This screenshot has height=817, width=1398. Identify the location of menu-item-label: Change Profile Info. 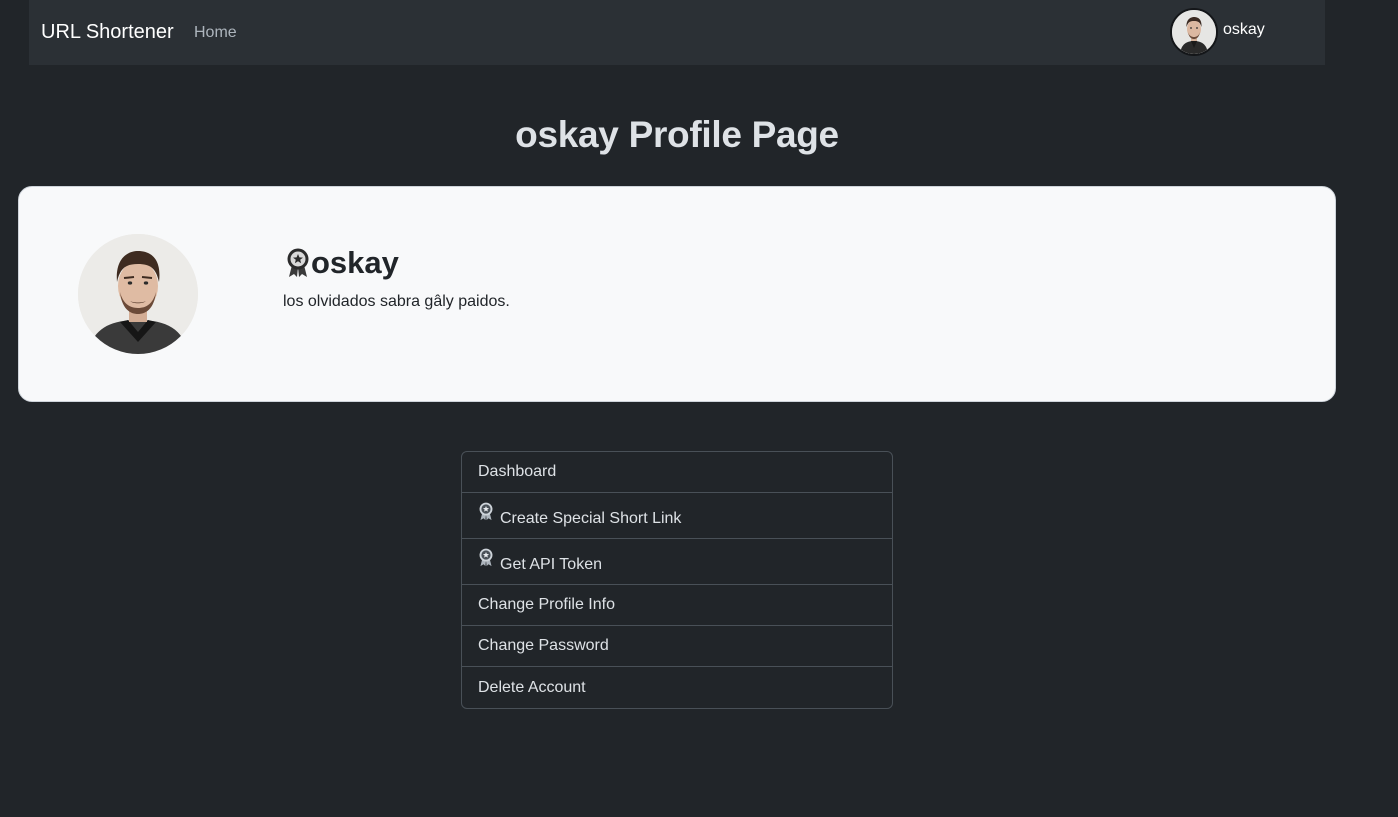
(546, 604).